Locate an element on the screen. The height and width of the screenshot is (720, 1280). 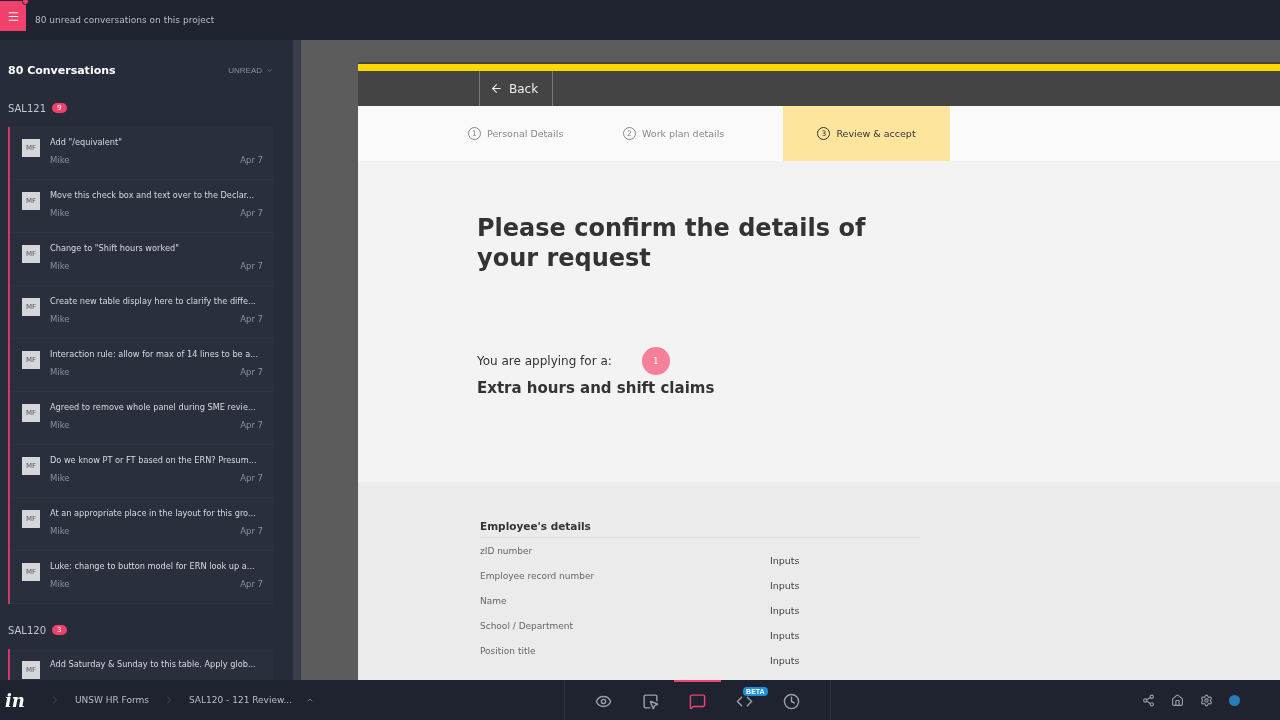
home-icon is located at coordinates (1177, 700).